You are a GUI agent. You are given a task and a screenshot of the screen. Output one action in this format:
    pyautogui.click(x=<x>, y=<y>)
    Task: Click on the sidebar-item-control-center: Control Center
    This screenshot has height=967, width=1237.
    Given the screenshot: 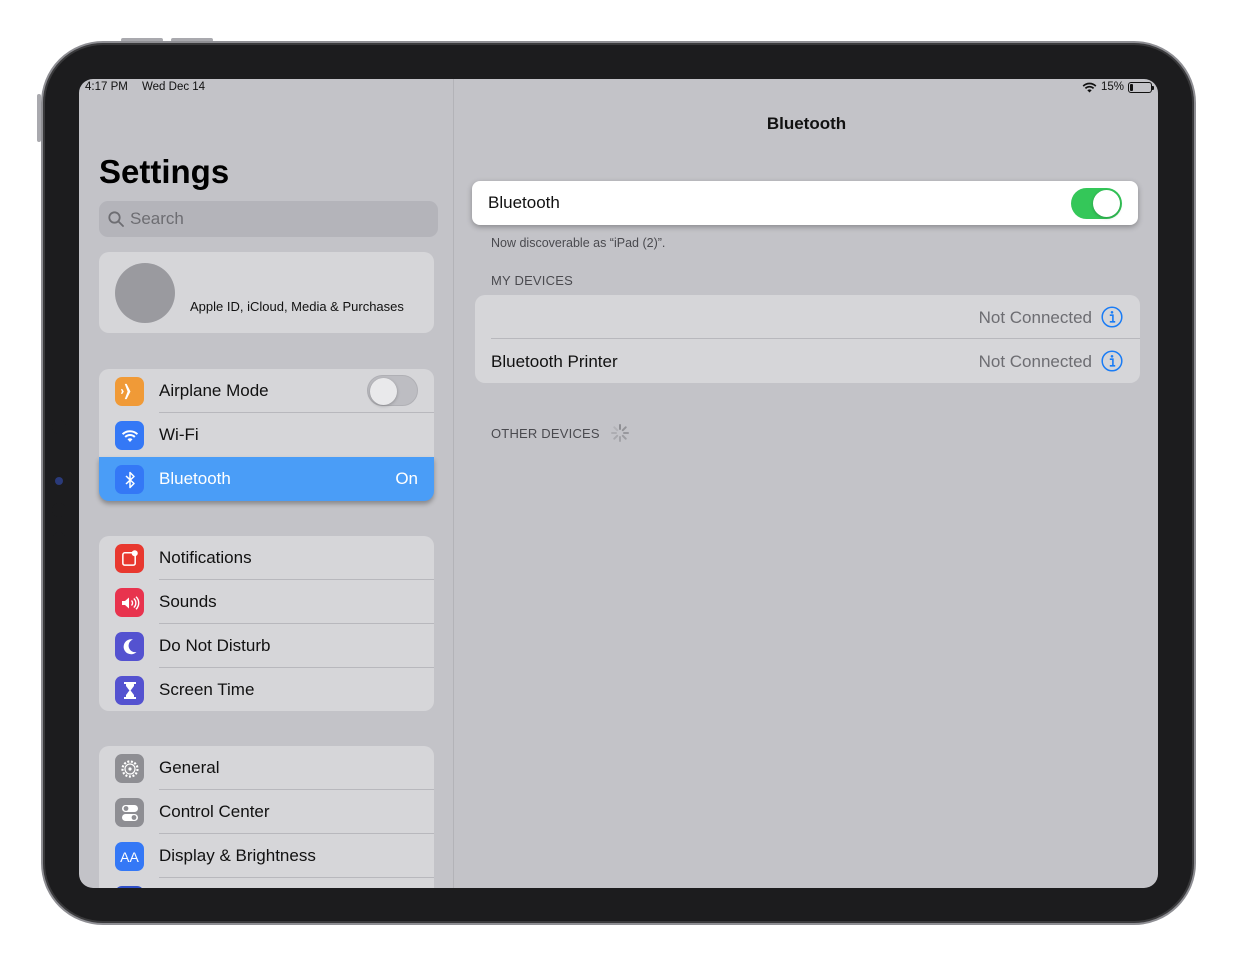 What is the action you would take?
    pyautogui.click(x=266, y=812)
    